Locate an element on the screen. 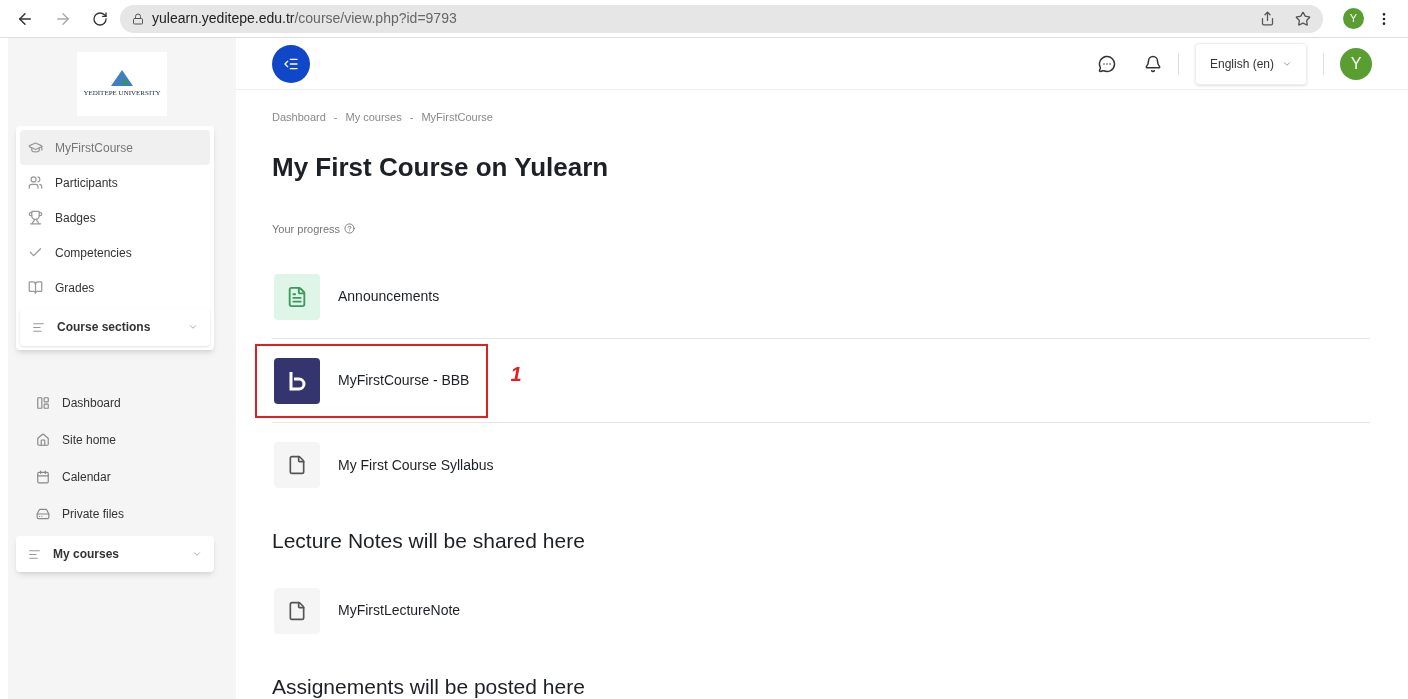  home-icon is located at coordinates (43, 439).